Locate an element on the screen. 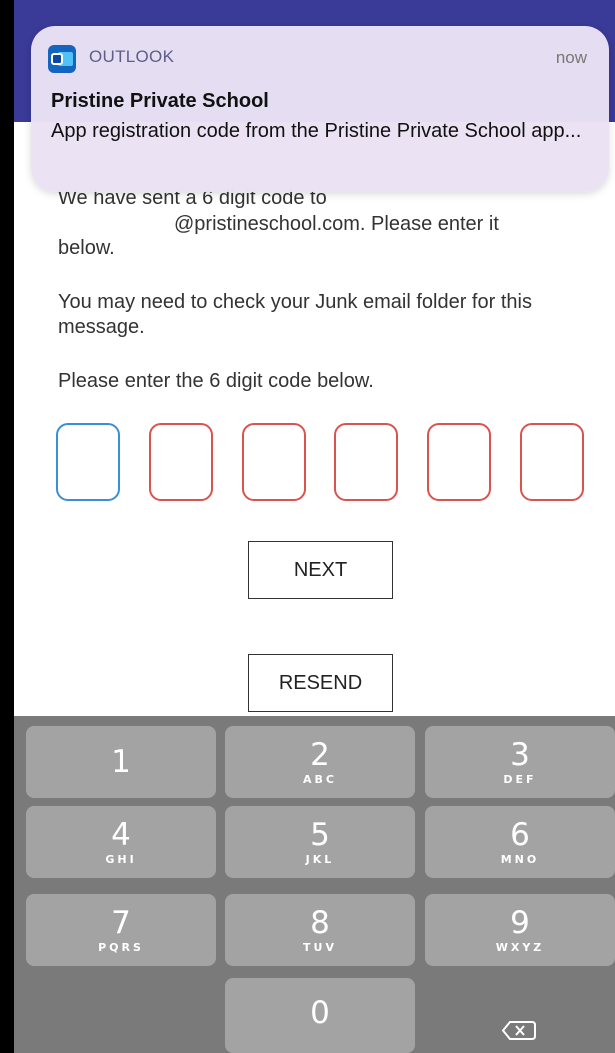 The image size is (615, 1053). notification-title: Pristine Private School is located at coordinates (160, 101).